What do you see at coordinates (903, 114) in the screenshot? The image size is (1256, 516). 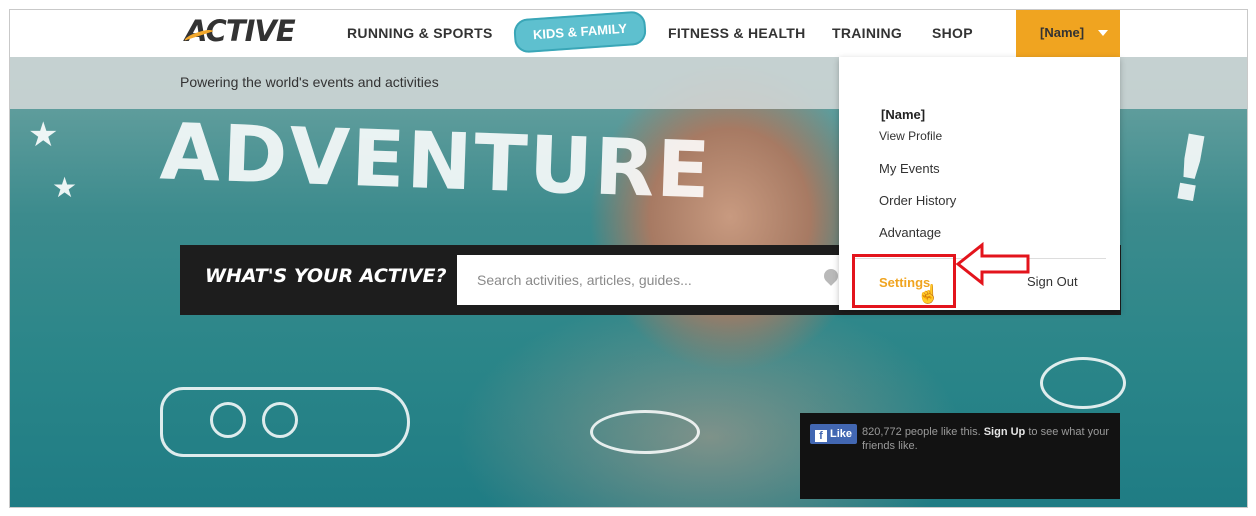 I see `menu-user-name: [Name]` at bounding box center [903, 114].